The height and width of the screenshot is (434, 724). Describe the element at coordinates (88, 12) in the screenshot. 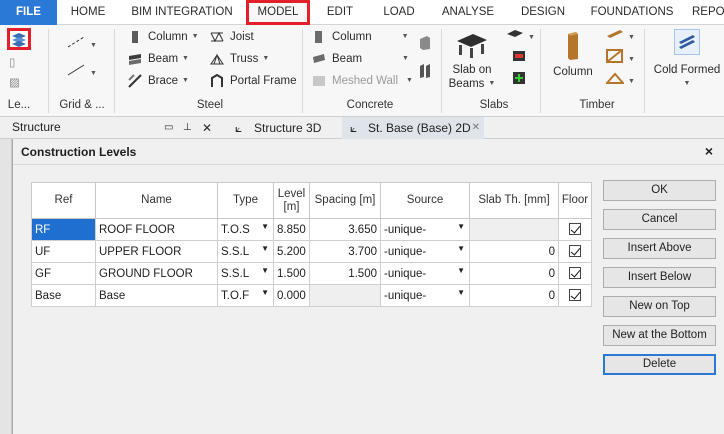

I see `tab-home: HOME` at that location.